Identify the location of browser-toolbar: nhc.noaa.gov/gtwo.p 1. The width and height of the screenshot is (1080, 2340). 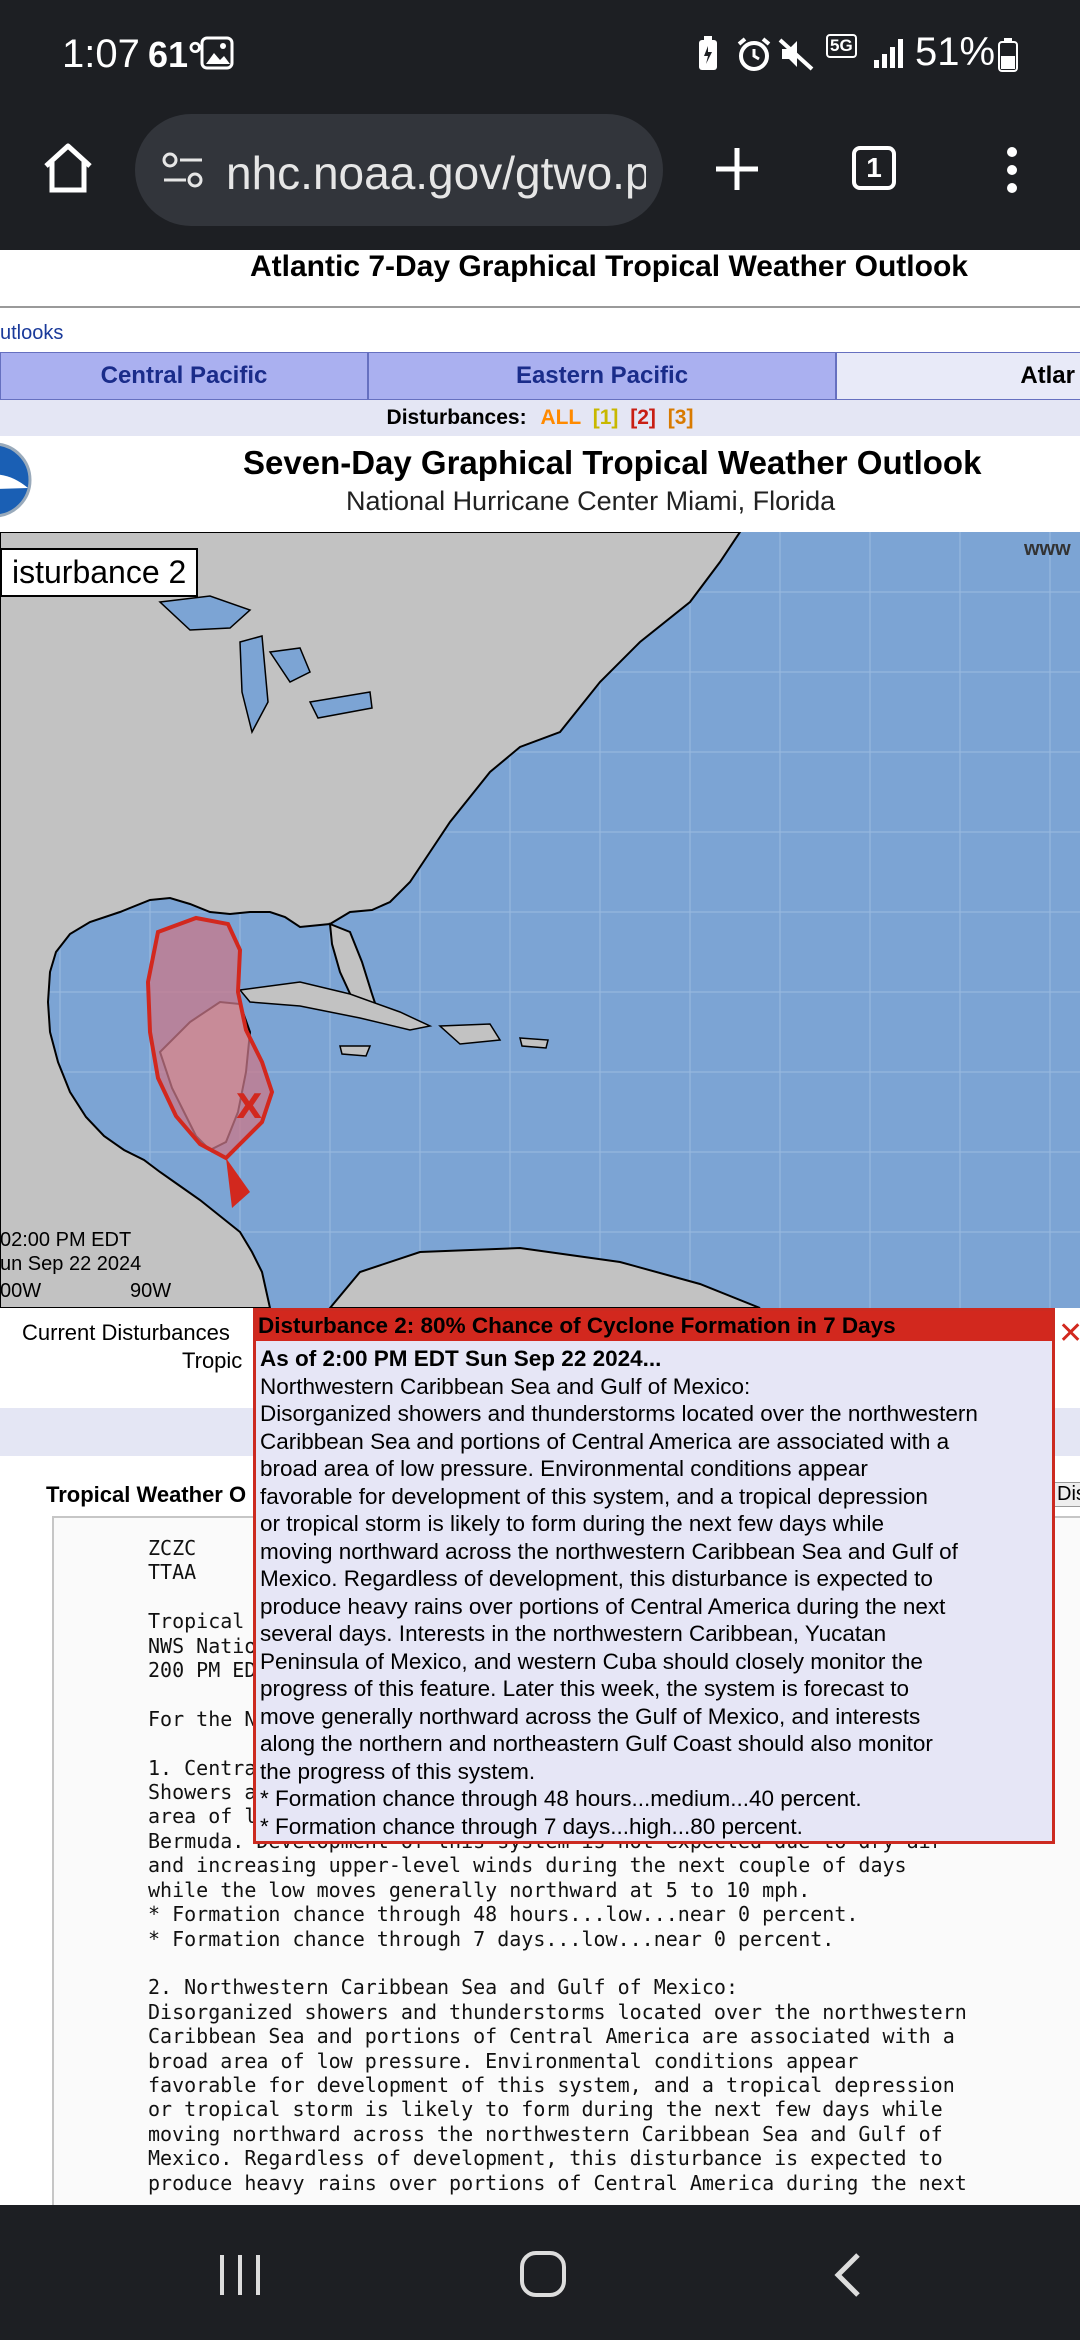
(540, 180).